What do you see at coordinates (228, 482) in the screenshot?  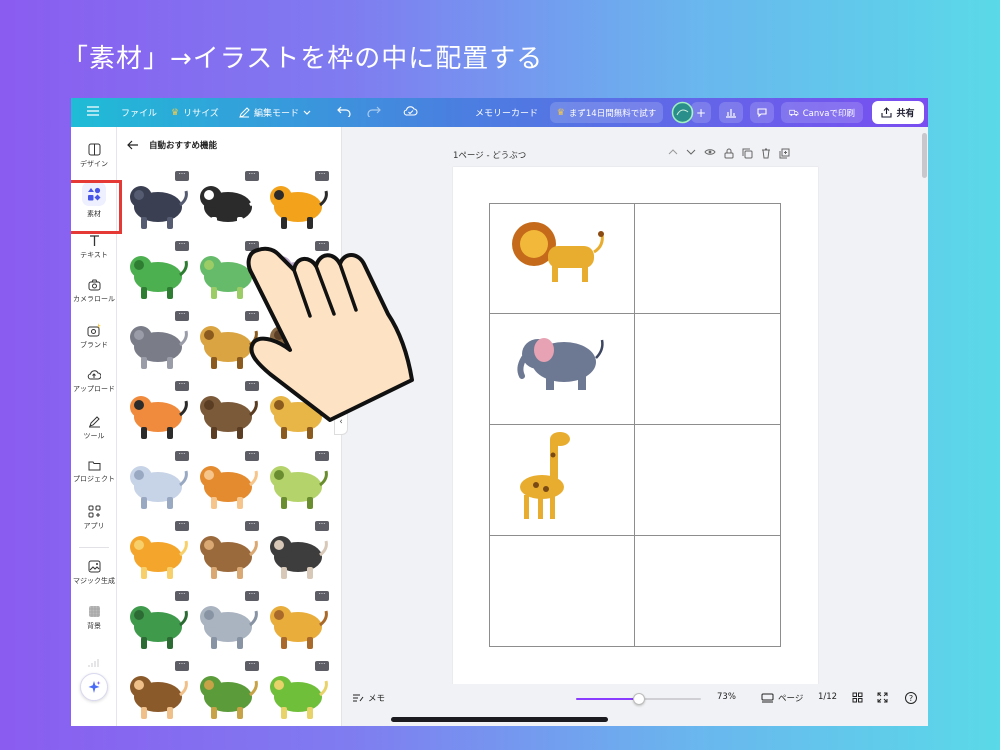 I see `element-thumbnail-monkey: ···` at bounding box center [228, 482].